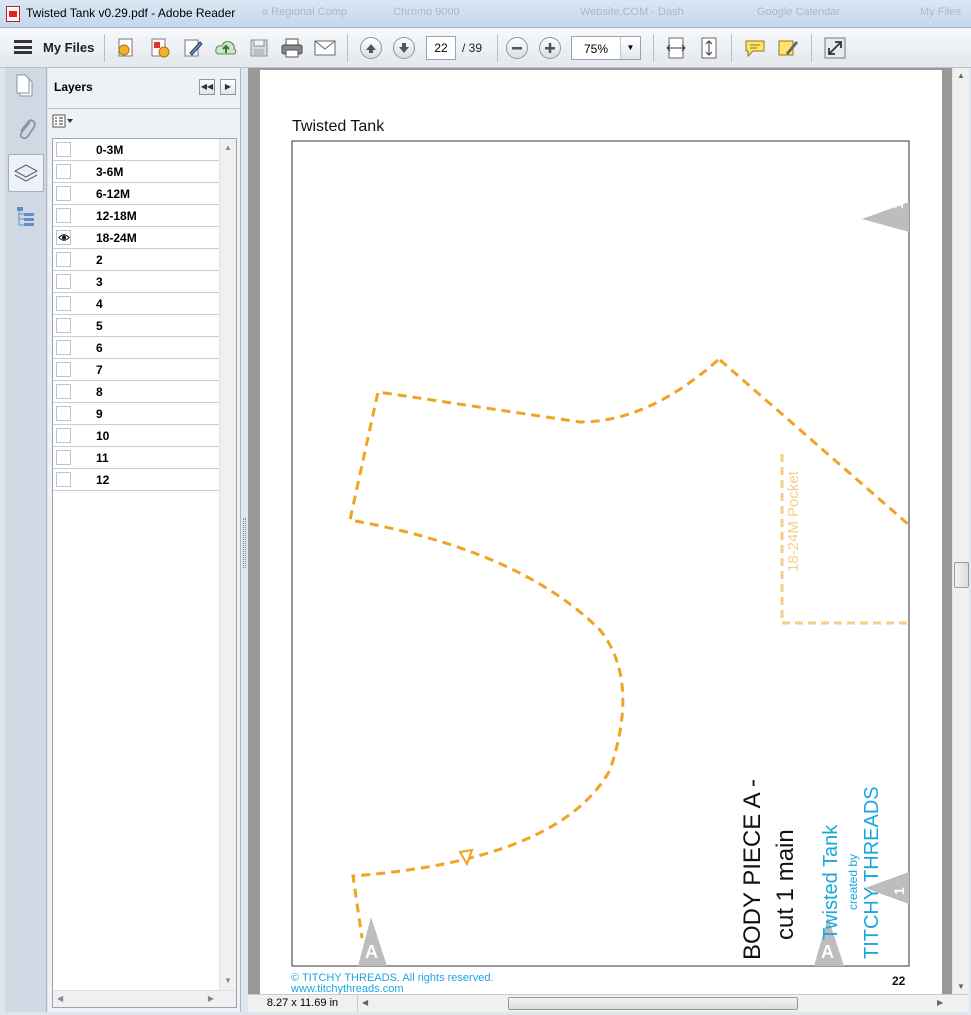 This screenshot has height=1015, width=971. What do you see at coordinates (126, 48) in the screenshot?
I see `create-pdf-icon` at bounding box center [126, 48].